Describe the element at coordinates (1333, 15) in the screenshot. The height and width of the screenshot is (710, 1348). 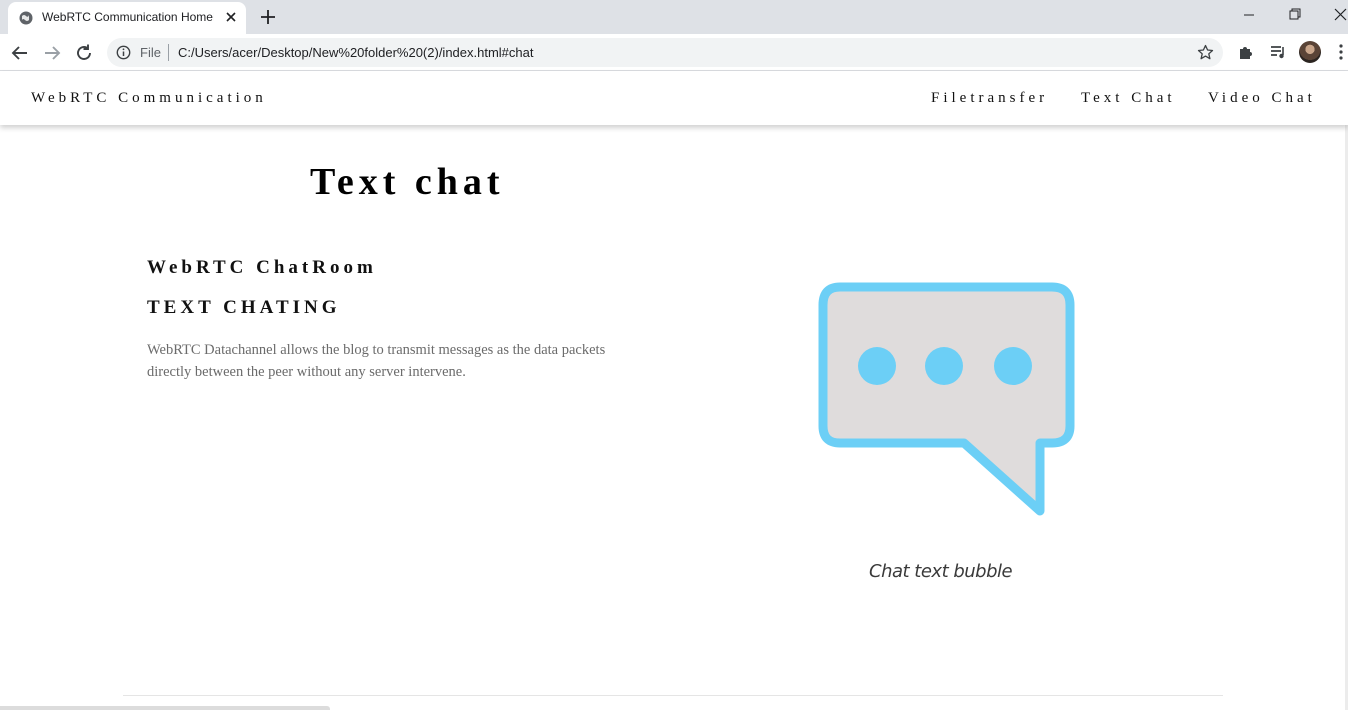
I see `window-close-icon` at that location.